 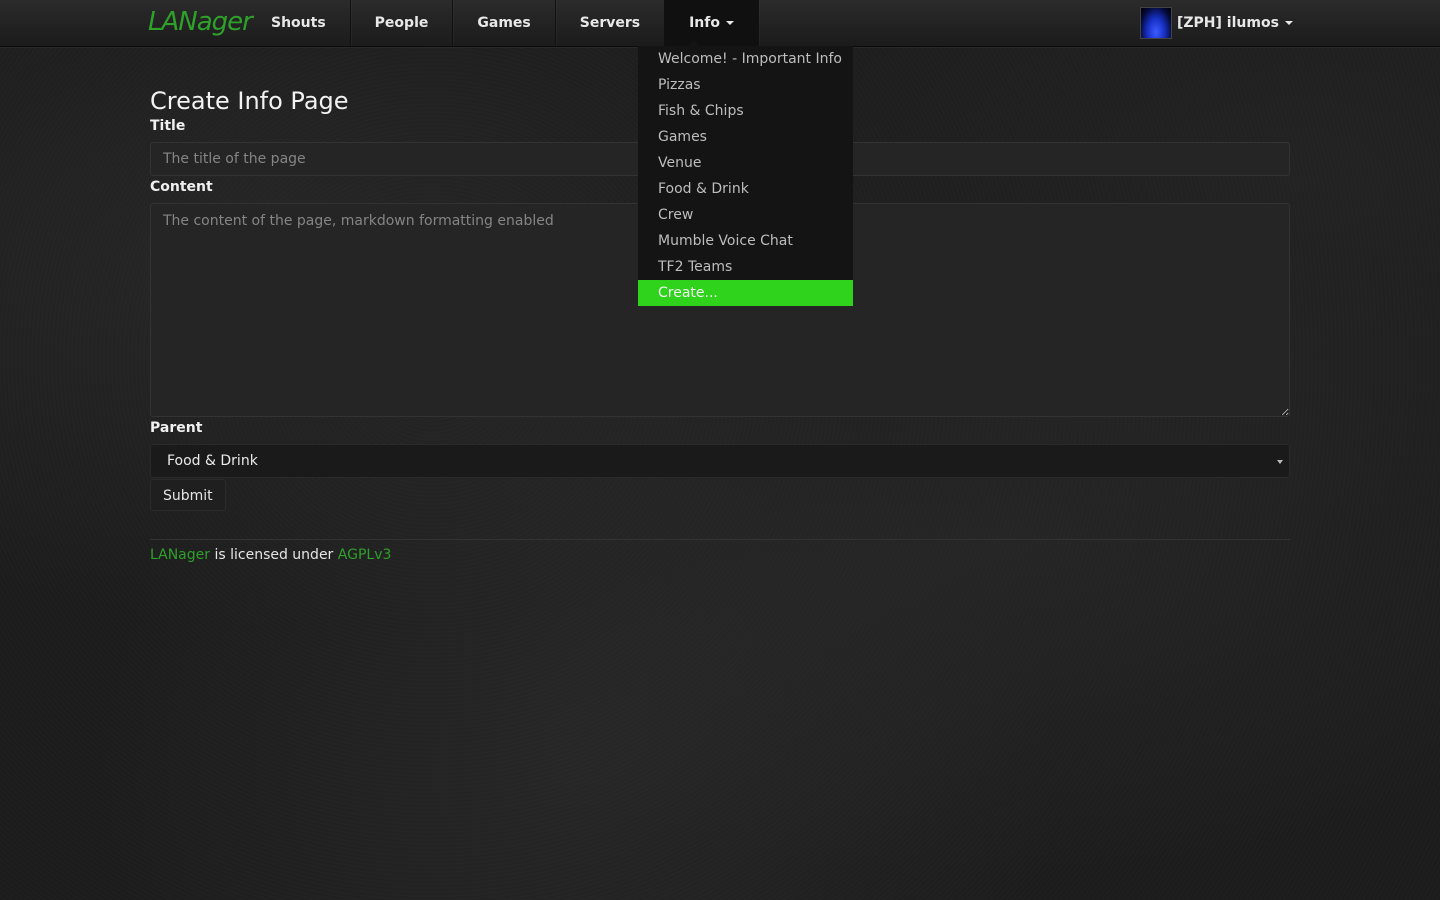 I want to click on main-nav: Shouts People Games Servers Info, so click(x=503, y=23).